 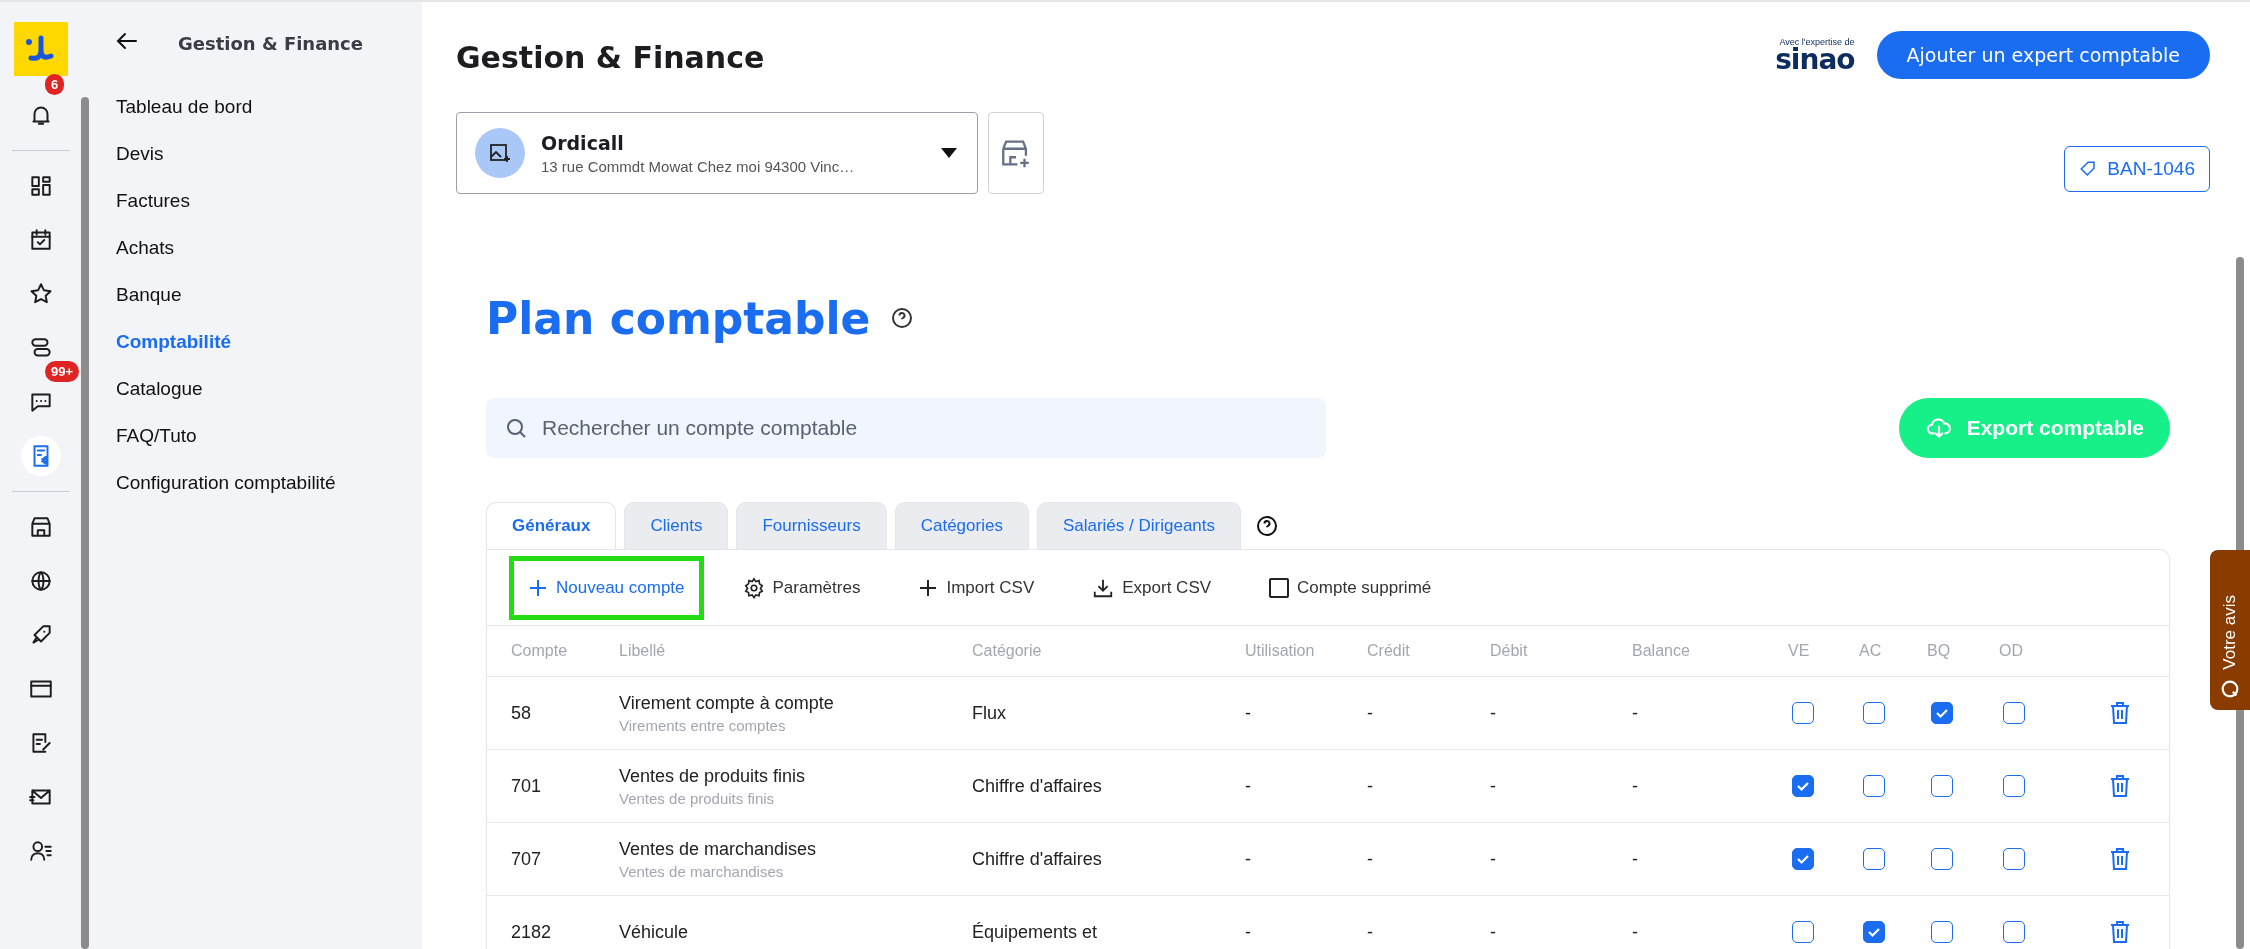 What do you see at coordinates (1661, 651) in the screenshot?
I see `column-header: Balance` at bounding box center [1661, 651].